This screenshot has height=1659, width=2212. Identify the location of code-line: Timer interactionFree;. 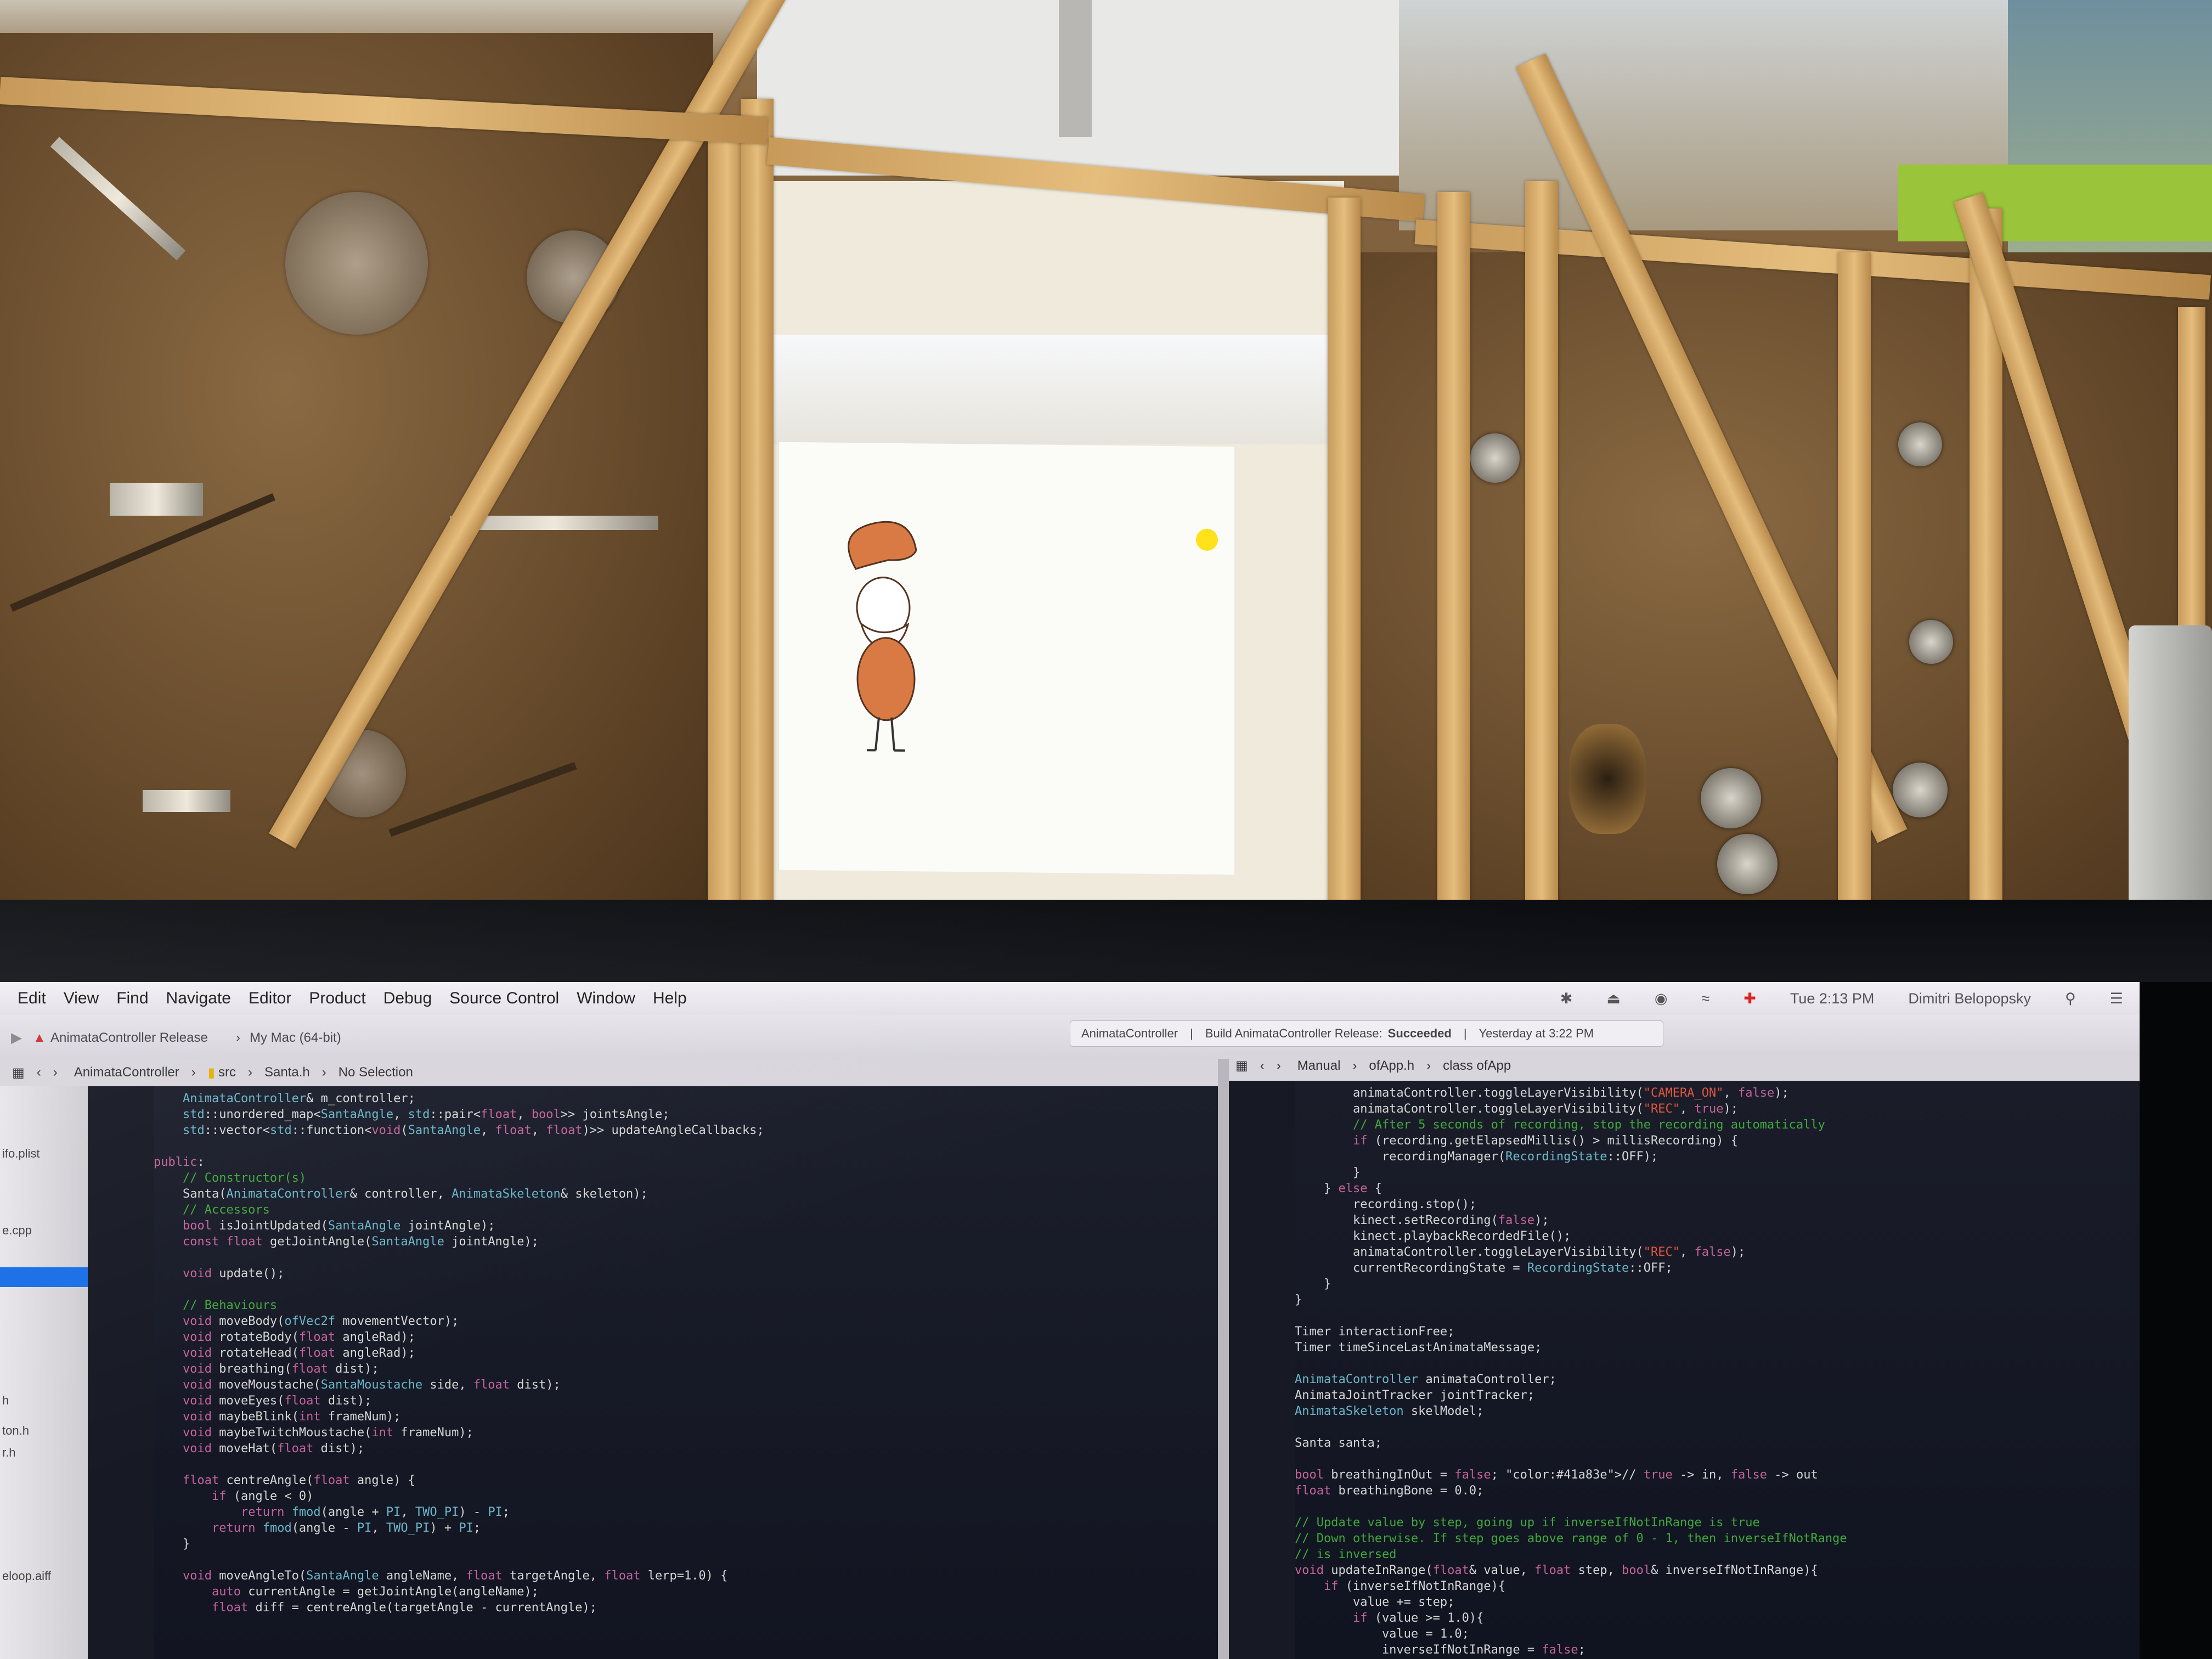
(1571, 1332).